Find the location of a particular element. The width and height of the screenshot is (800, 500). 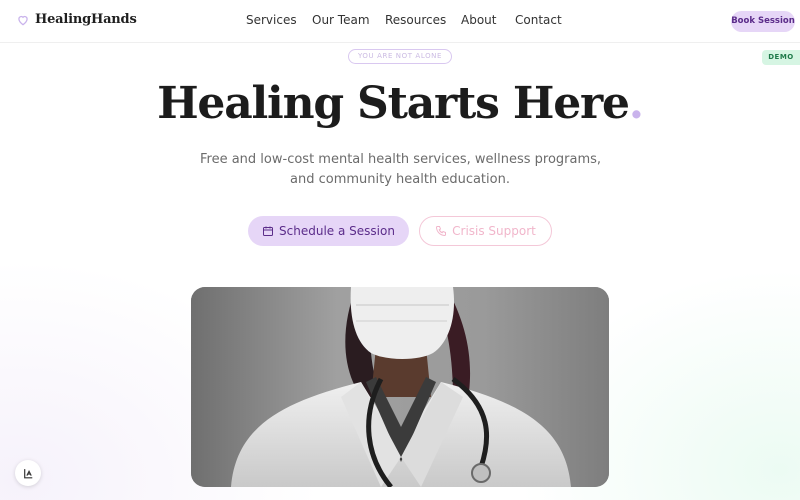

nav-link-our-team: Our Team is located at coordinates (341, 20).